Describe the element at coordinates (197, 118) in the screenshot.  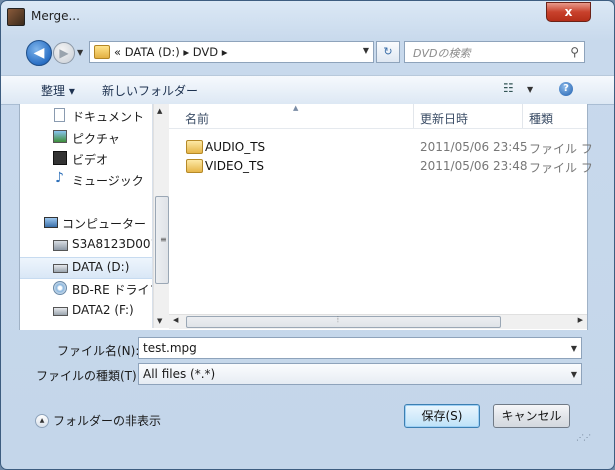
I see `column-name: 名前` at that location.